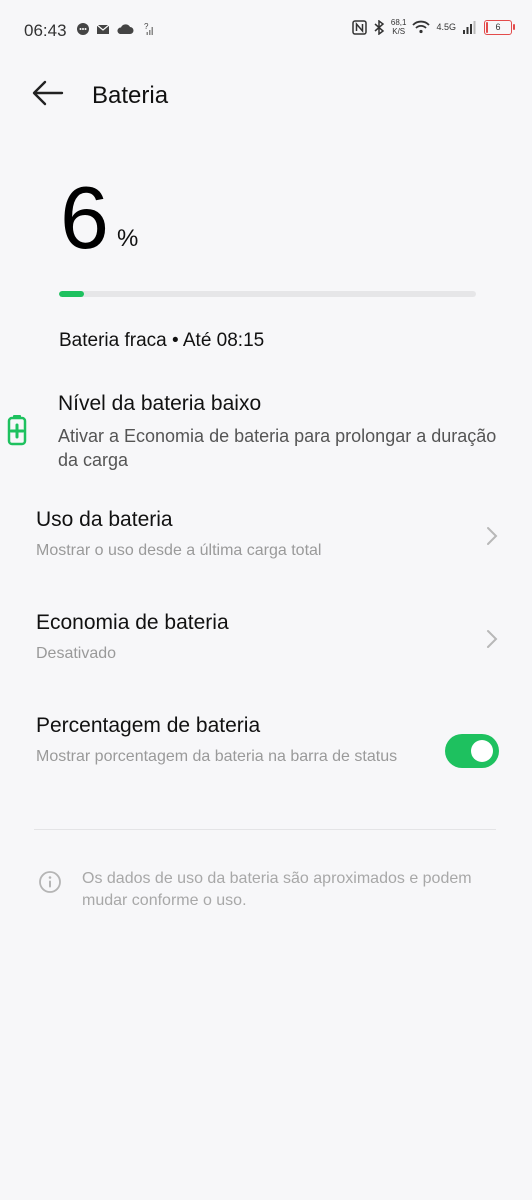 This screenshot has height=1200, width=532. What do you see at coordinates (72, 294) in the screenshot?
I see `battery-level-fill` at bounding box center [72, 294].